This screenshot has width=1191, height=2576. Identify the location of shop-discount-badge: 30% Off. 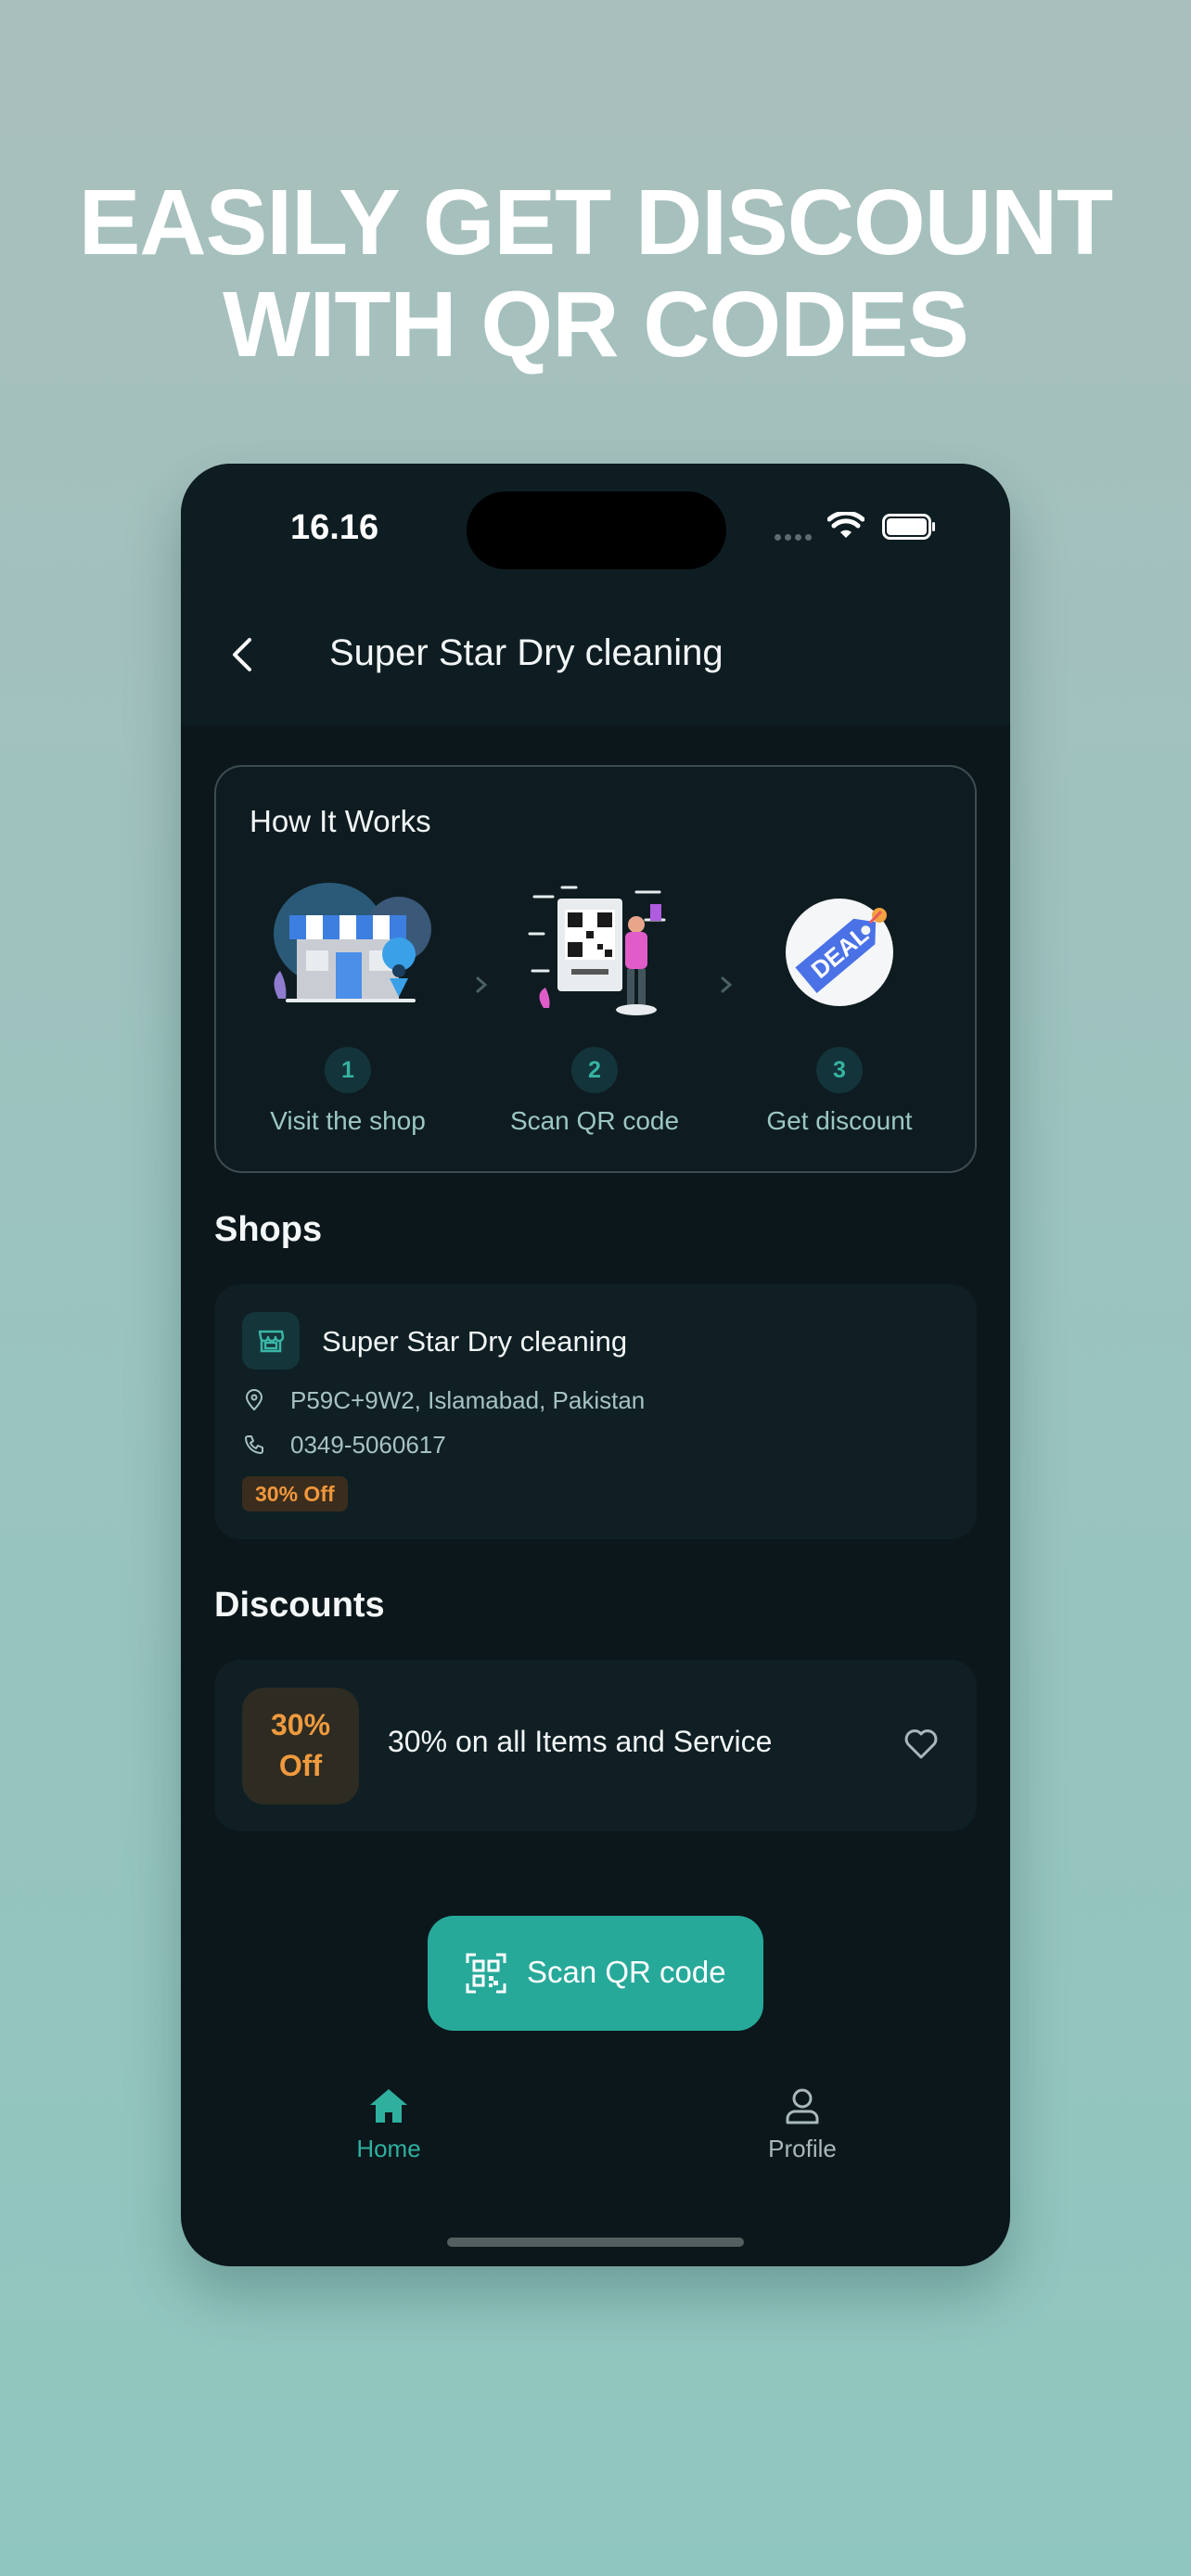
(295, 1493).